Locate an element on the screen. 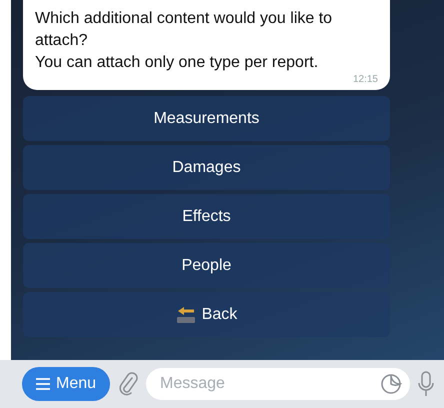 Image resolution: width=444 pixels, height=408 pixels. microphone-icon is located at coordinates (426, 384).